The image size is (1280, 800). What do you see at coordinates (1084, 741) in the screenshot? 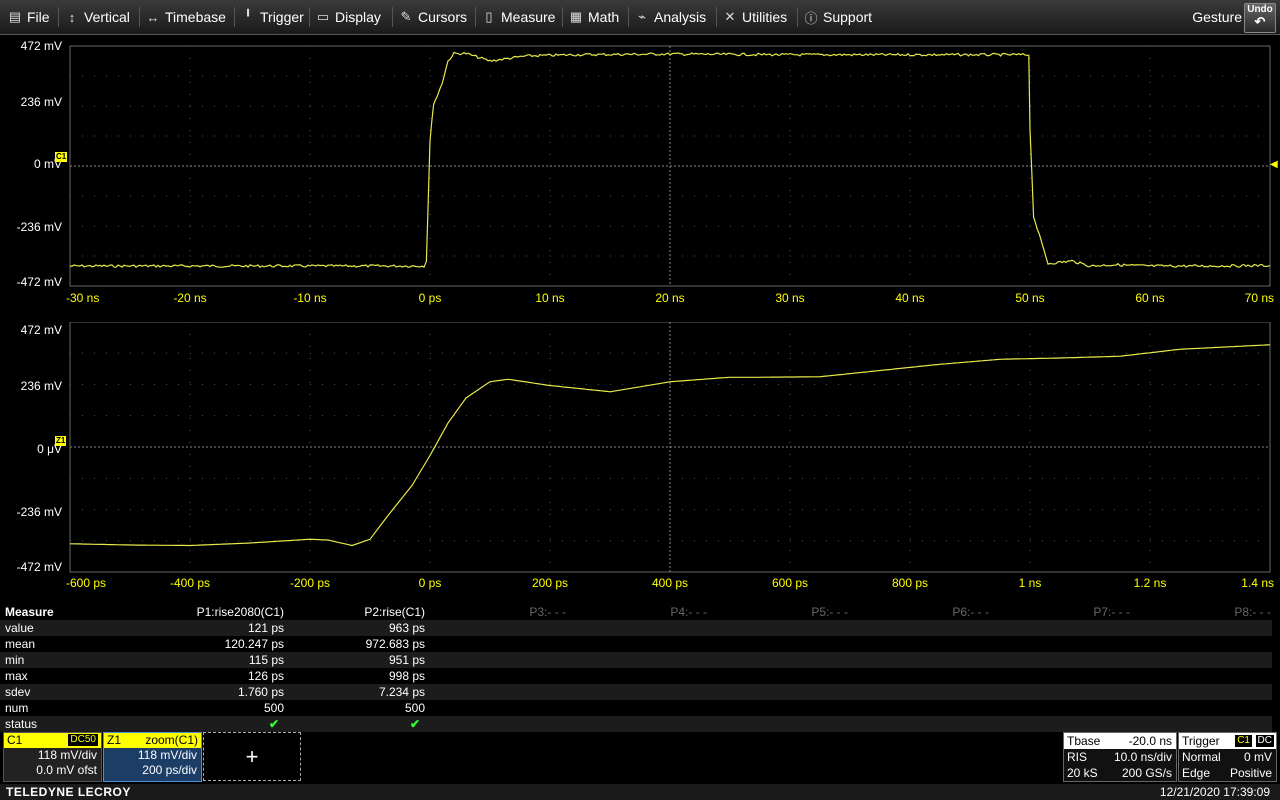
I see `timebase-label: Tbase` at bounding box center [1084, 741].